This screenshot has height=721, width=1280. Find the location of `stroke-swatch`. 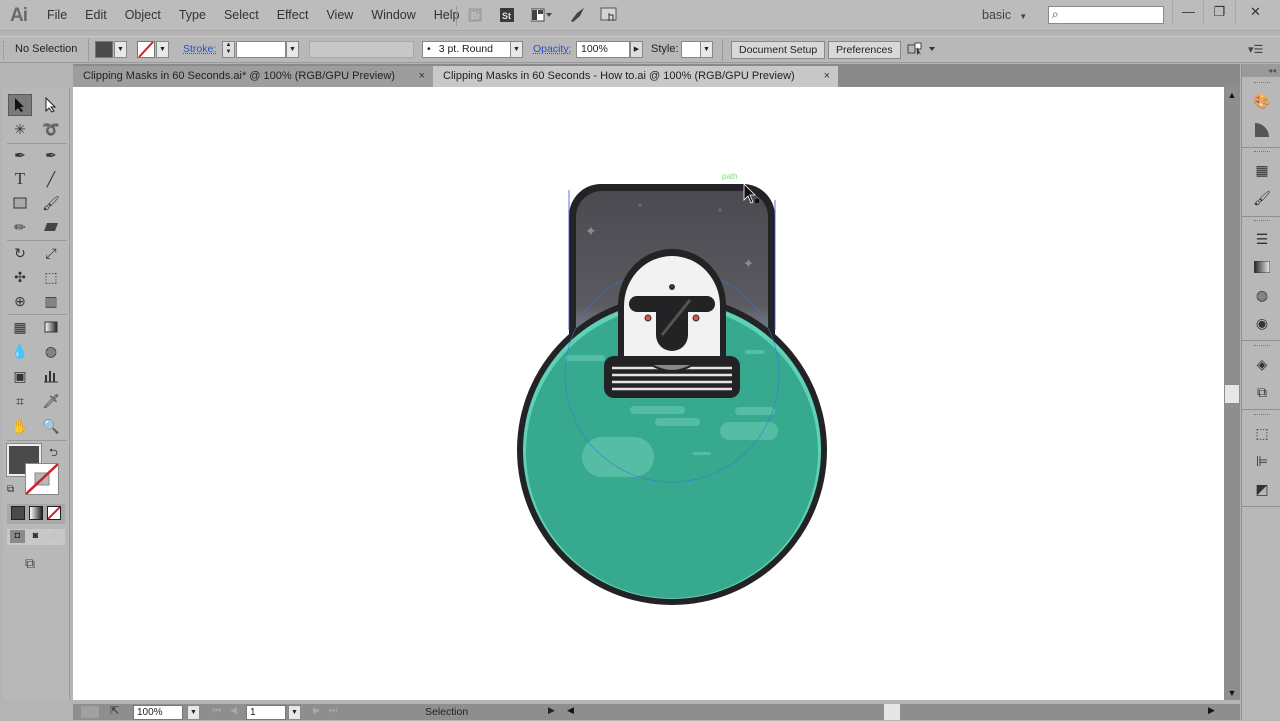

stroke-swatch is located at coordinates (146, 49).